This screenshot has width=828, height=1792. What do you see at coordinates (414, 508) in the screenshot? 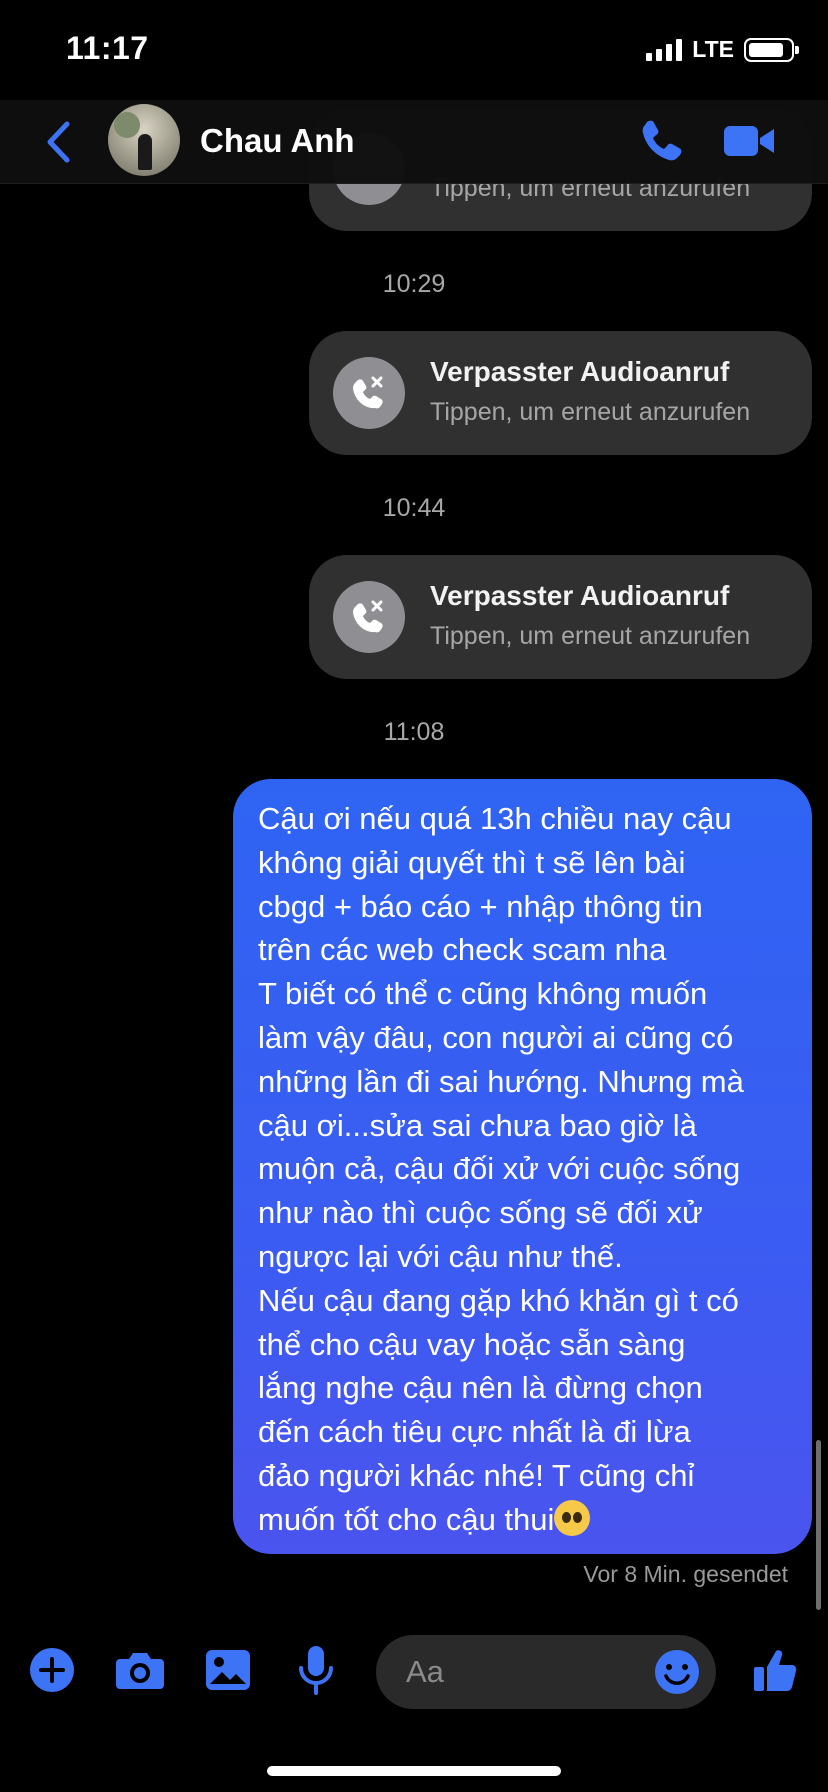
I see `timestamp: 10:44` at bounding box center [414, 508].